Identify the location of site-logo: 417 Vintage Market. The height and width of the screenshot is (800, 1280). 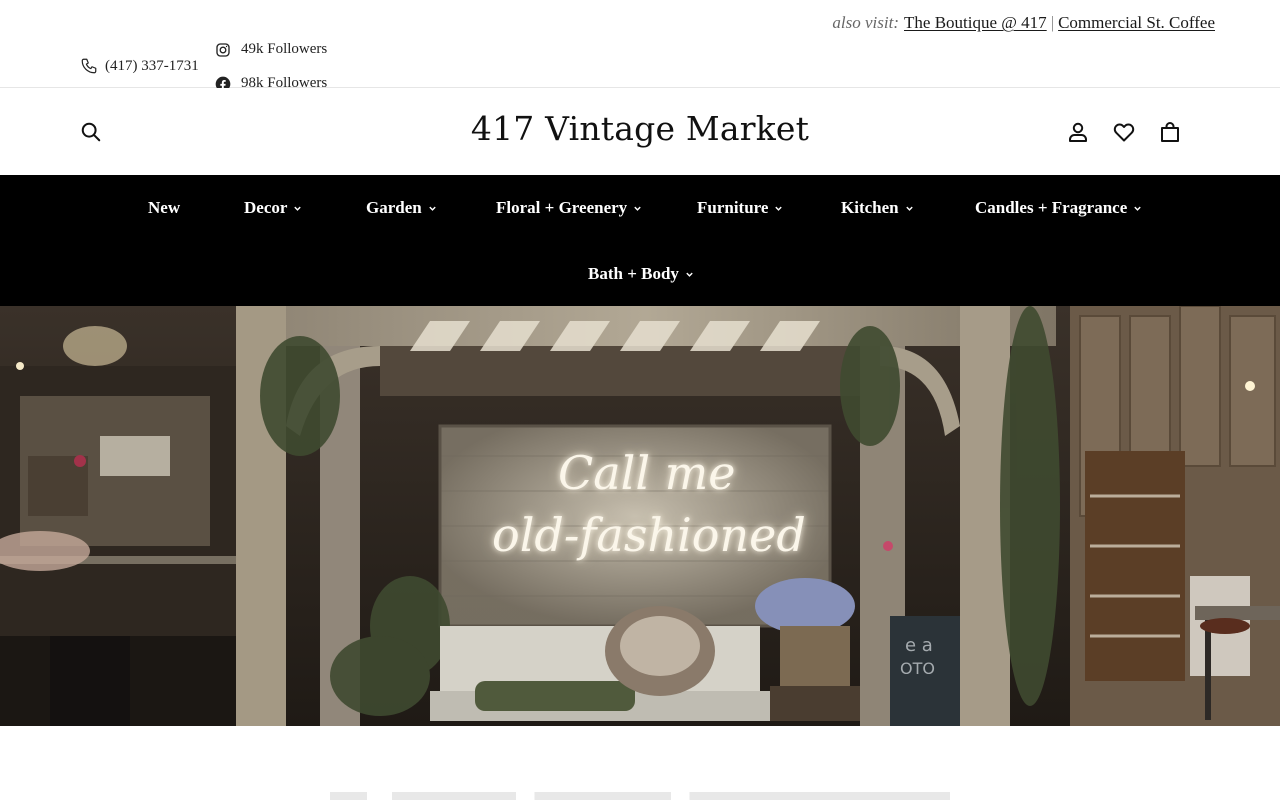
(640, 128).